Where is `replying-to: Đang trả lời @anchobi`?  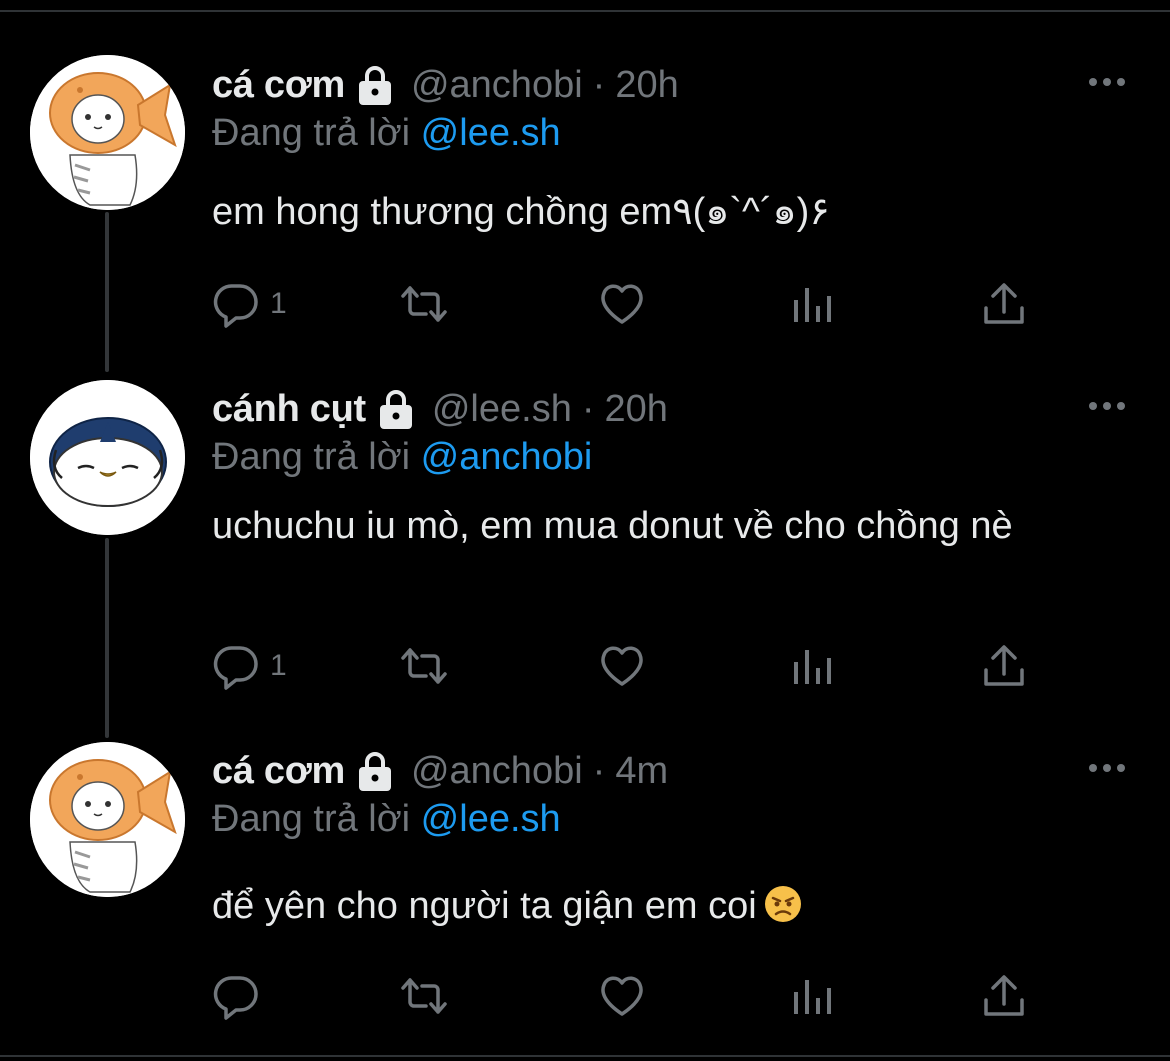 replying-to: Đang trả lời @anchobi is located at coordinates (402, 457).